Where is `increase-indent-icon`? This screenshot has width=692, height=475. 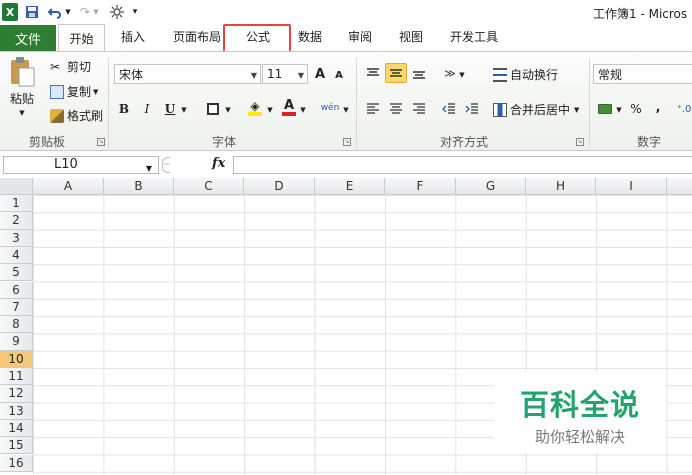 increase-indent-icon is located at coordinates (471, 108).